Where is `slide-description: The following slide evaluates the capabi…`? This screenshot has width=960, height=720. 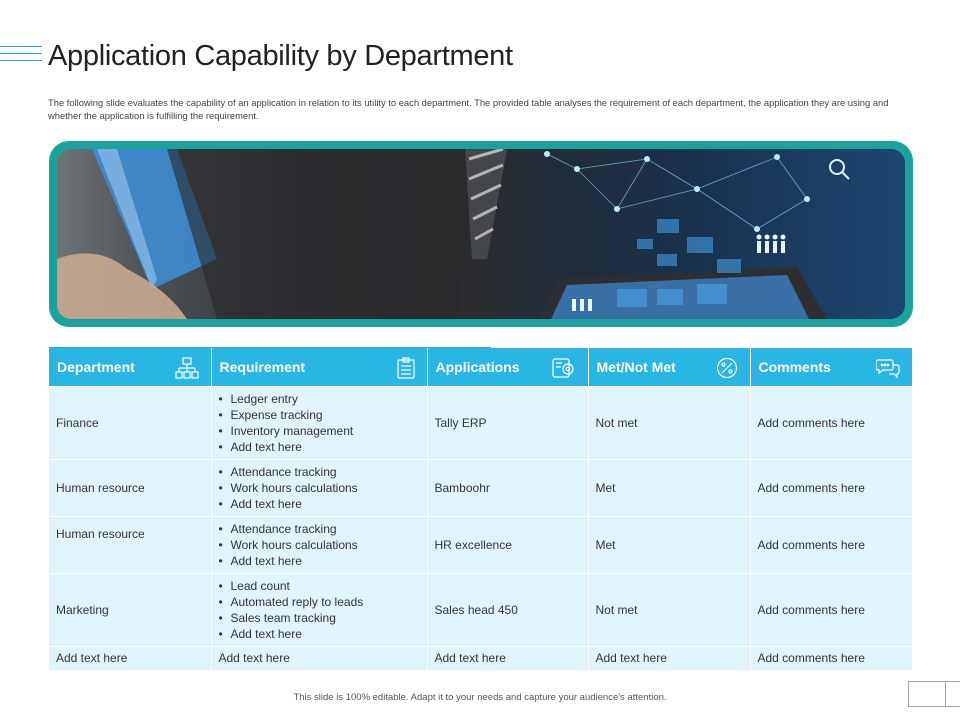
slide-description: The following slide evaluates the capabi… is located at coordinates (468, 109).